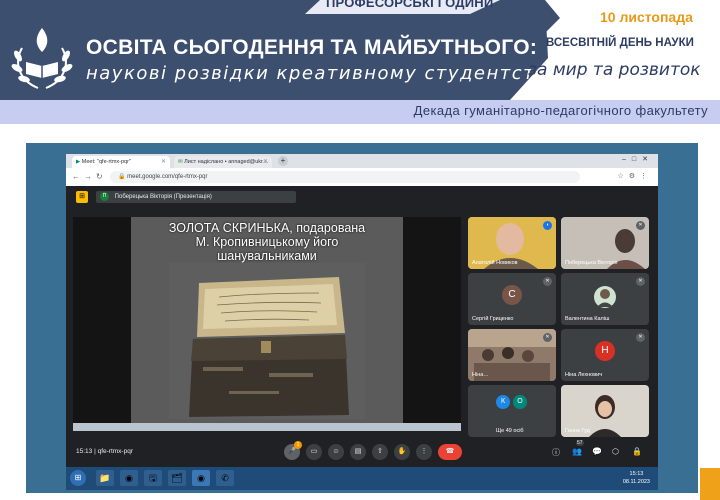  What do you see at coordinates (78, 162) in the screenshot?
I see `meet-icon: ▶` at bounding box center [78, 162].